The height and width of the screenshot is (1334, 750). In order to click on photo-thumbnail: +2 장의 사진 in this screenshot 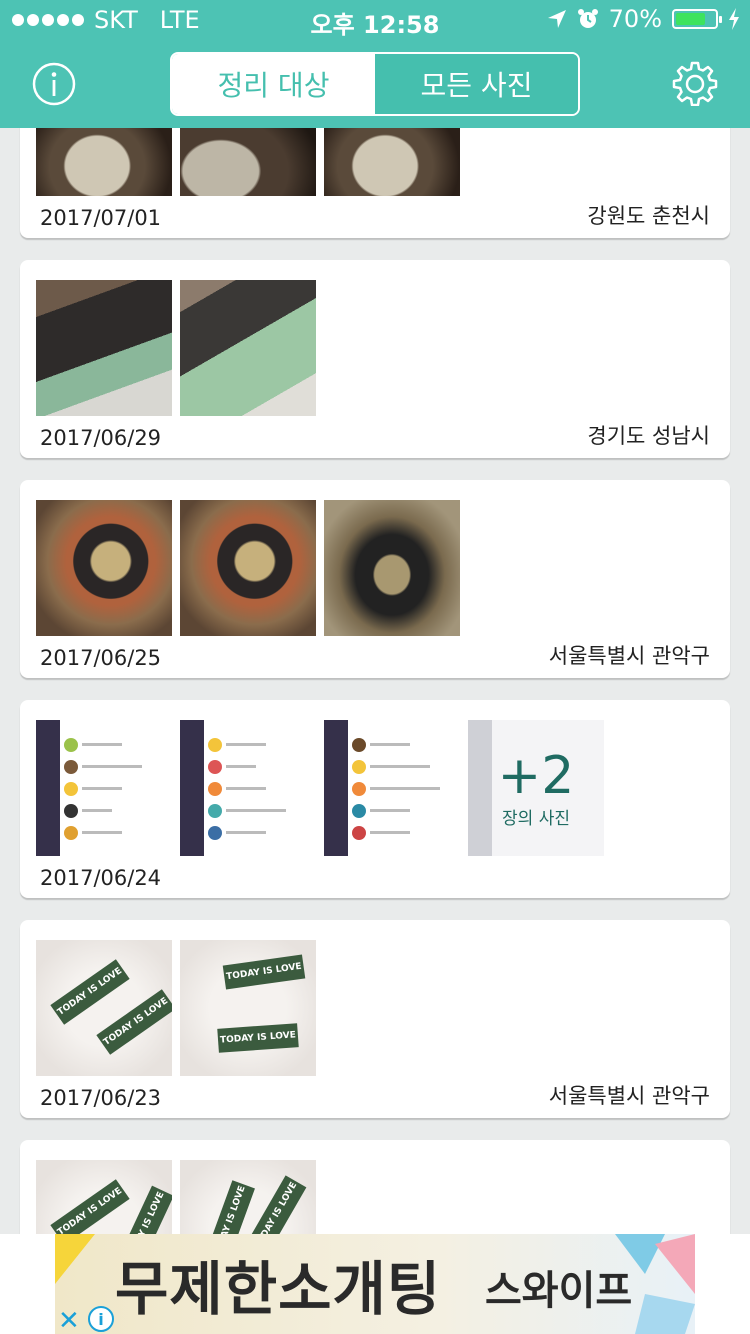, I will do `click(536, 788)`.